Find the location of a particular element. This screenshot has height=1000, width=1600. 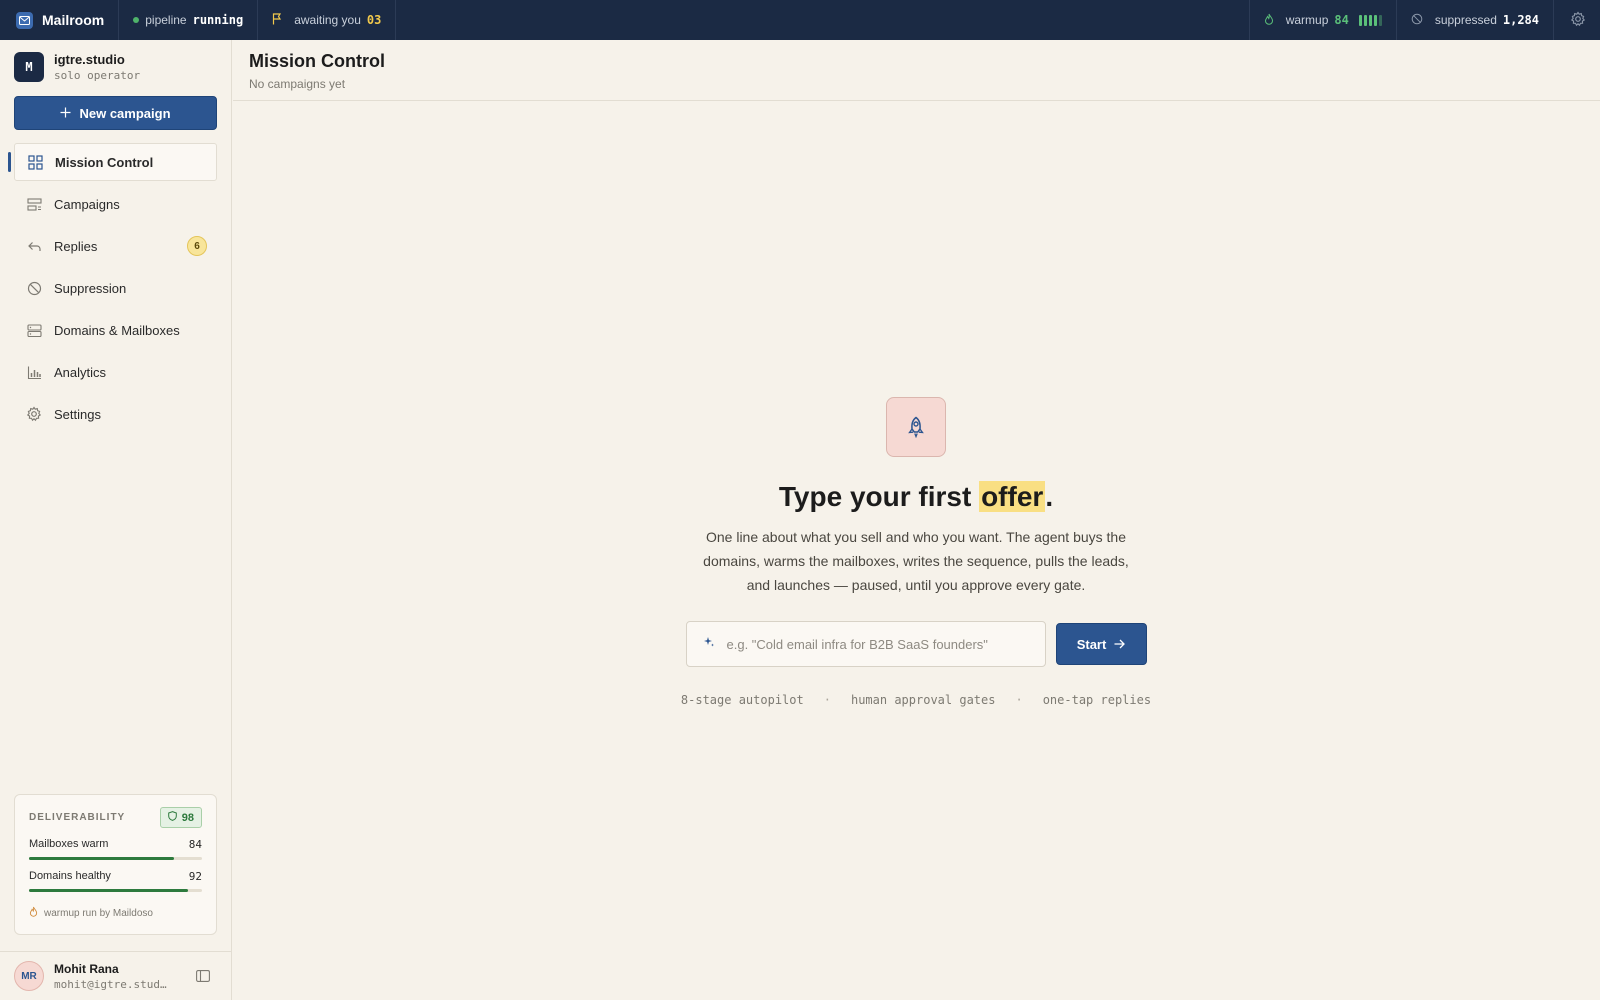

suppressed-label: suppressed is located at coordinates (1465, 20).